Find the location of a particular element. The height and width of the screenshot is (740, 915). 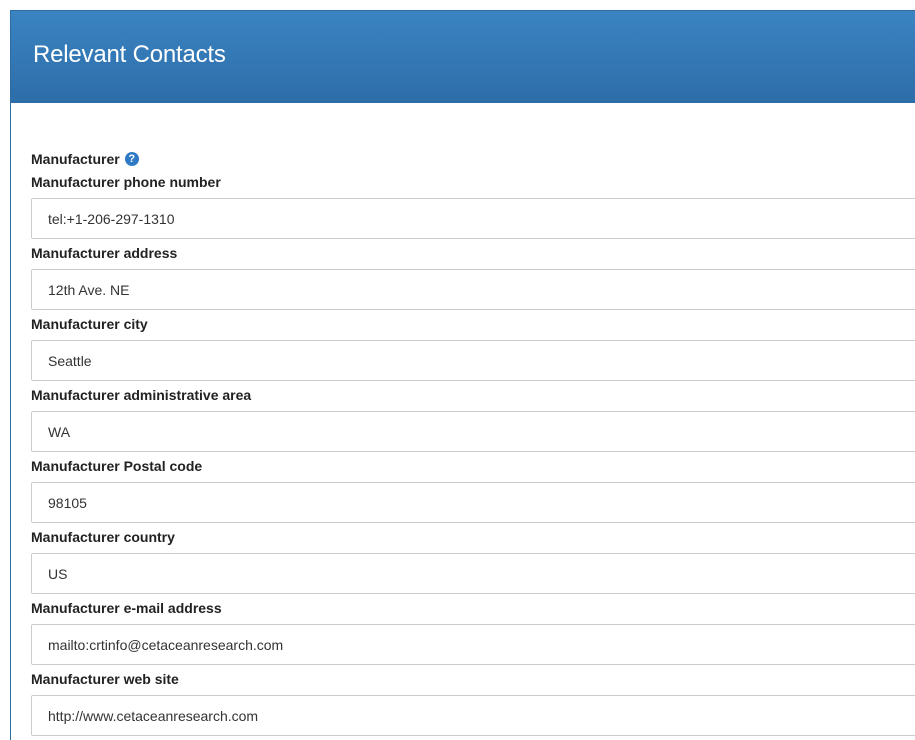

city-label: Manufacturer city is located at coordinates (89, 324).